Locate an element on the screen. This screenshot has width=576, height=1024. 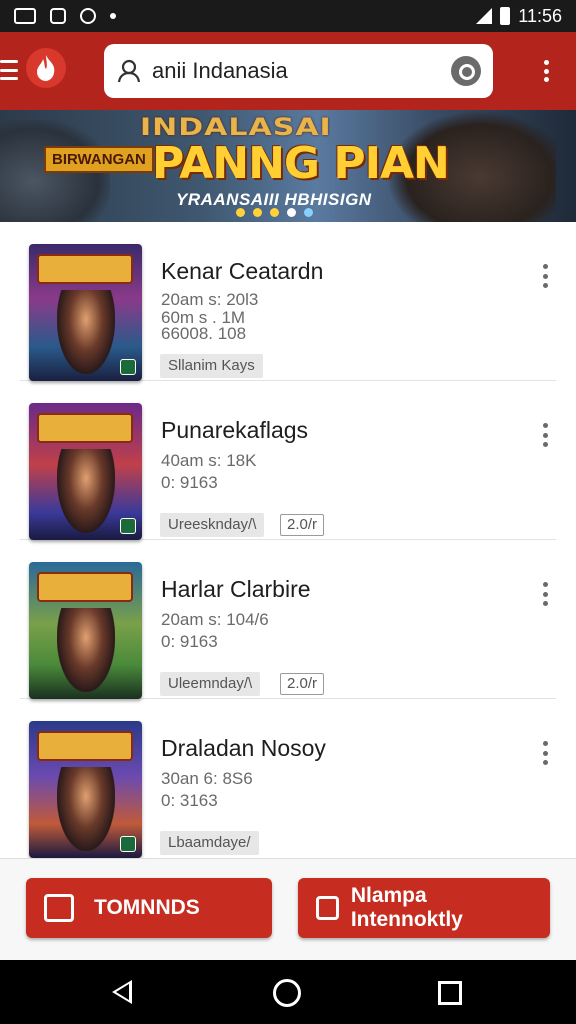
item-meta: 40am s: 18K is located at coordinates (209, 460).